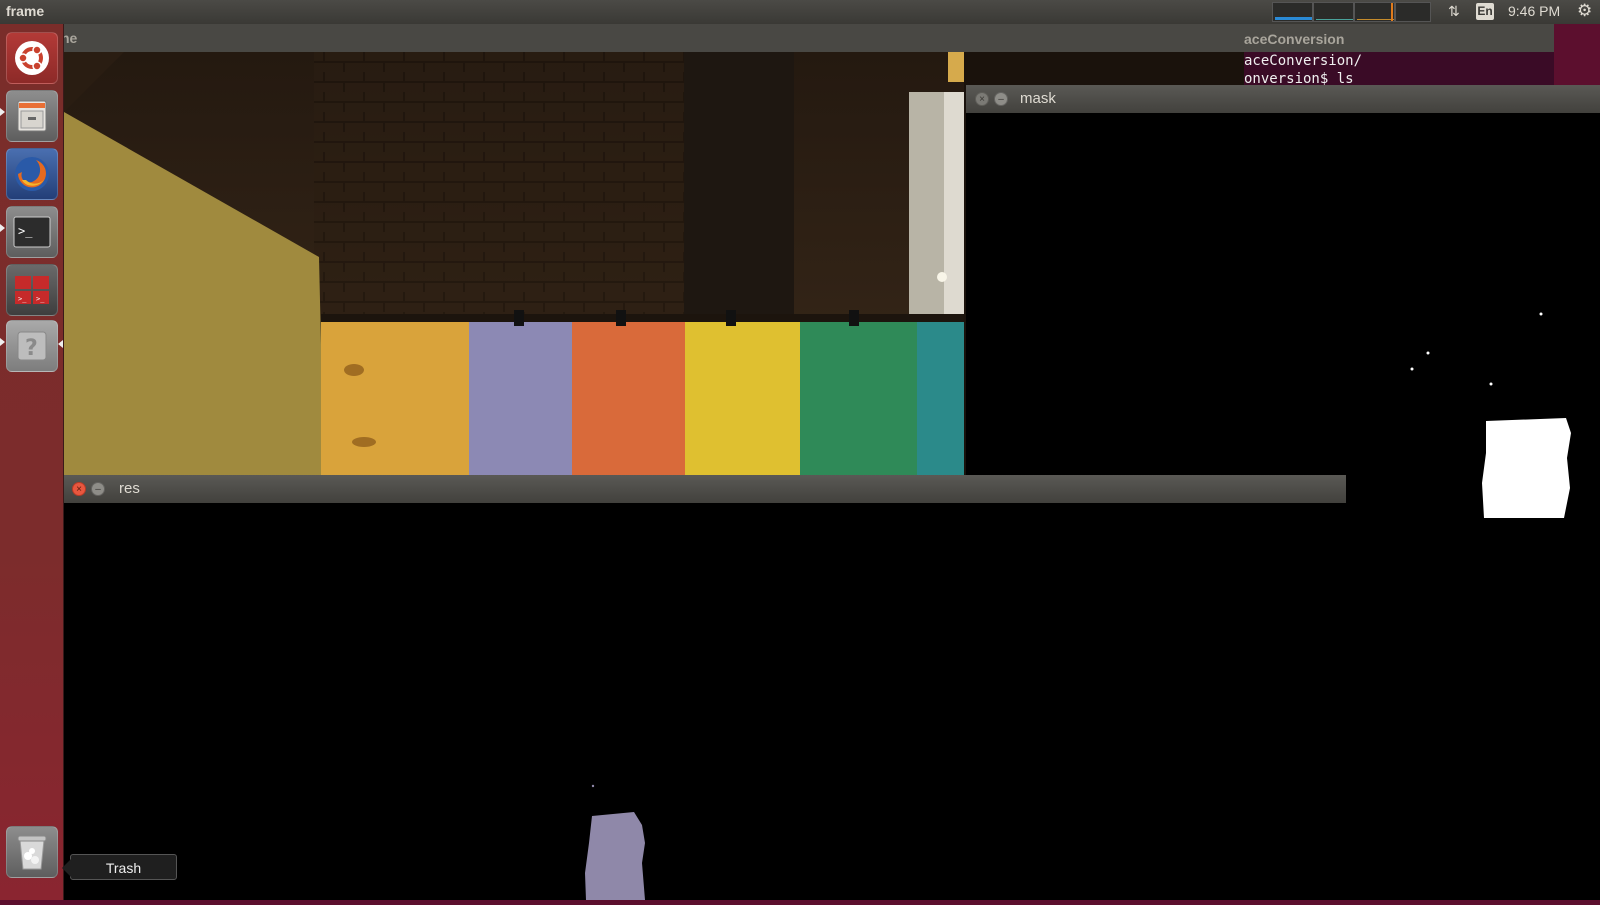  I want to click on firefox-icon, so click(32, 174).